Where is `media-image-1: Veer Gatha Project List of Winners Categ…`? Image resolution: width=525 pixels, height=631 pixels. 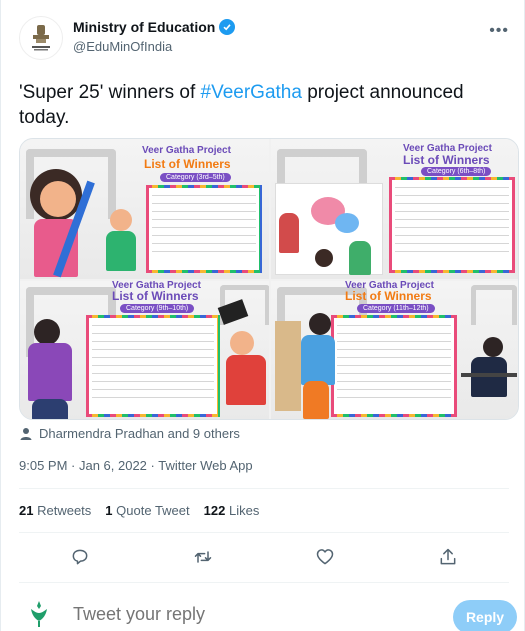 media-image-1: Veer Gatha Project List of Winners Categ… is located at coordinates (144, 209).